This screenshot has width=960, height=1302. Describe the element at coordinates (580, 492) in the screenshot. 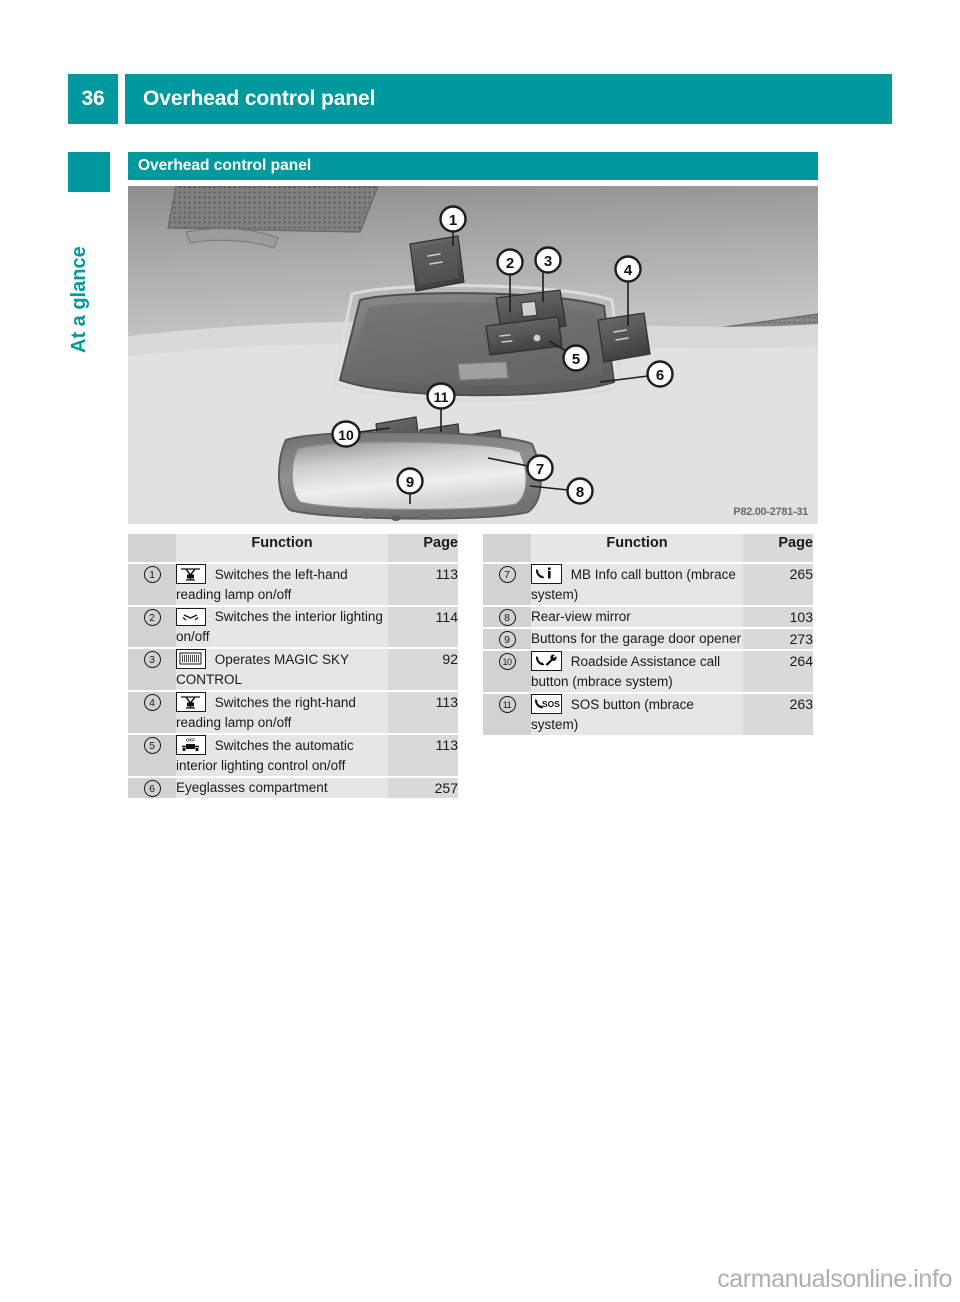

I see `svg-text: 8` at that location.